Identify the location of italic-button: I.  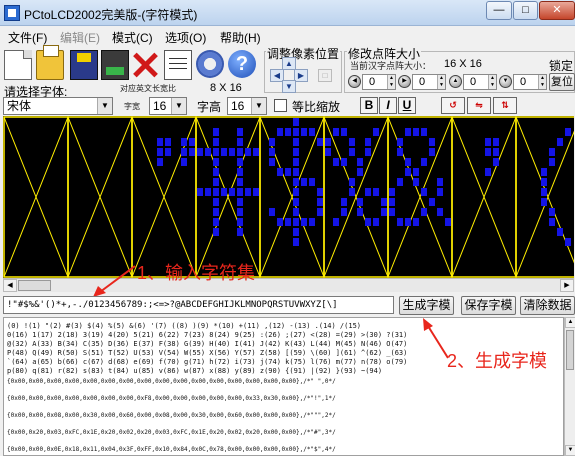
(388, 105).